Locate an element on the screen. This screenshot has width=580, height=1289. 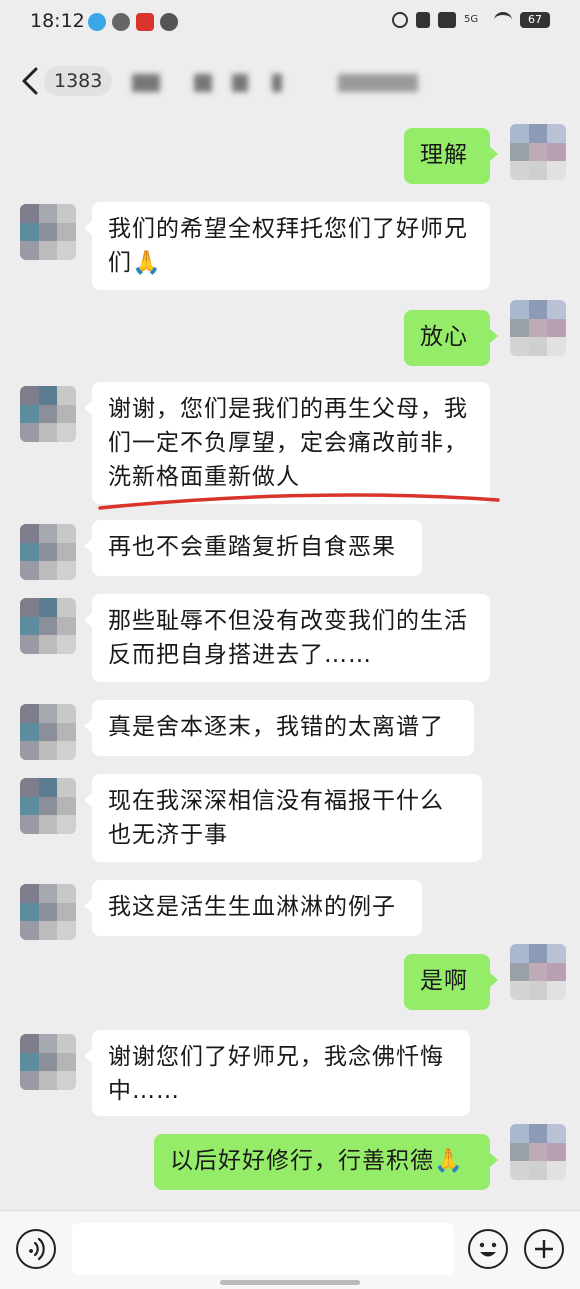
message-bubble-incoming: 真是舍本逐末，我错的太离谱了 is located at coordinates (279, 728).